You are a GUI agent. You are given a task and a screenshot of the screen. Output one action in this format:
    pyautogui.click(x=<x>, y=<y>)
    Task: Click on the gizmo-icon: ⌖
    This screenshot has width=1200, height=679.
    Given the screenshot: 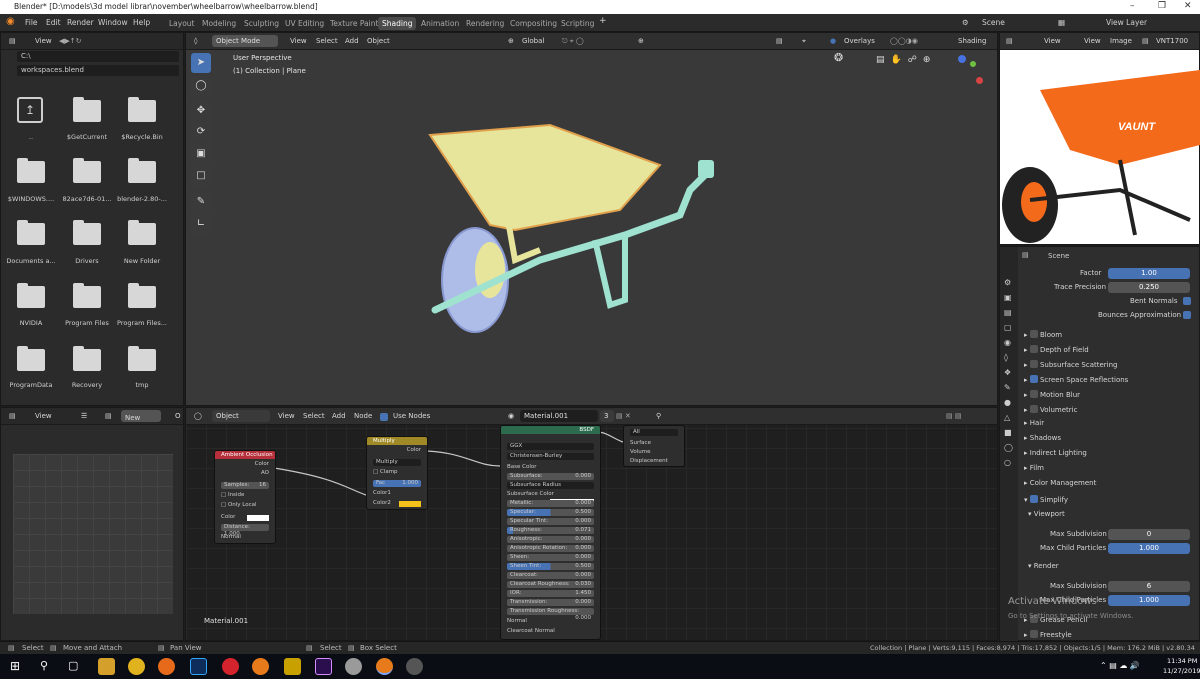 What is the action you would take?
    pyautogui.click(x=804, y=41)
    